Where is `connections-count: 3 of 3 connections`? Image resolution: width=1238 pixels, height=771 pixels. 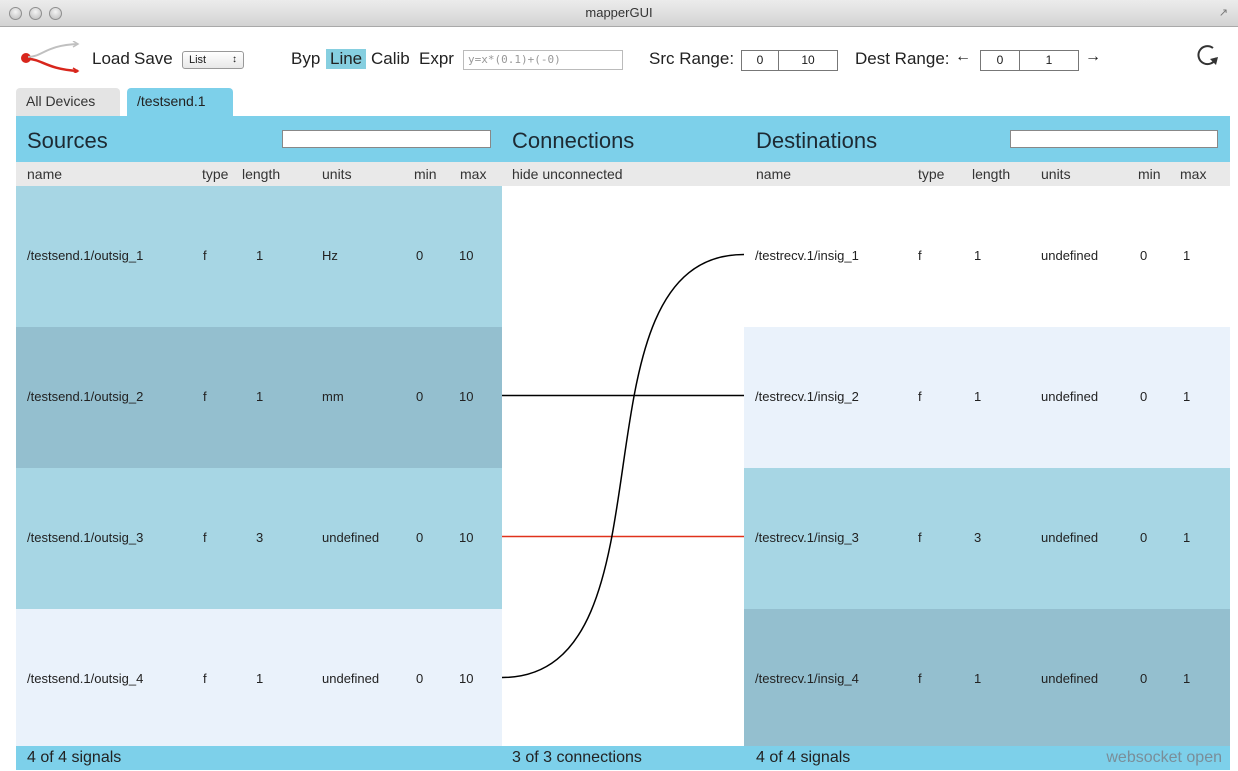 connections-count: 3 of 3 connections is located at coordinates (577, 757).